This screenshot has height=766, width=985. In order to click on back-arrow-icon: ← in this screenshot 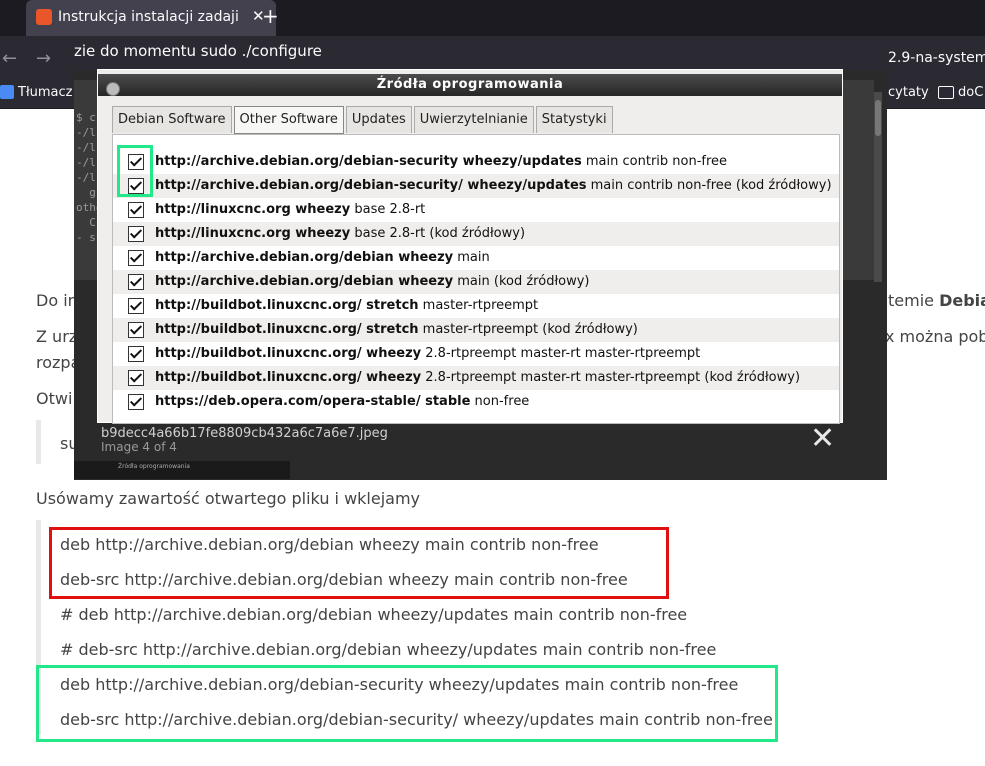, I will do `click(9, 58)`.